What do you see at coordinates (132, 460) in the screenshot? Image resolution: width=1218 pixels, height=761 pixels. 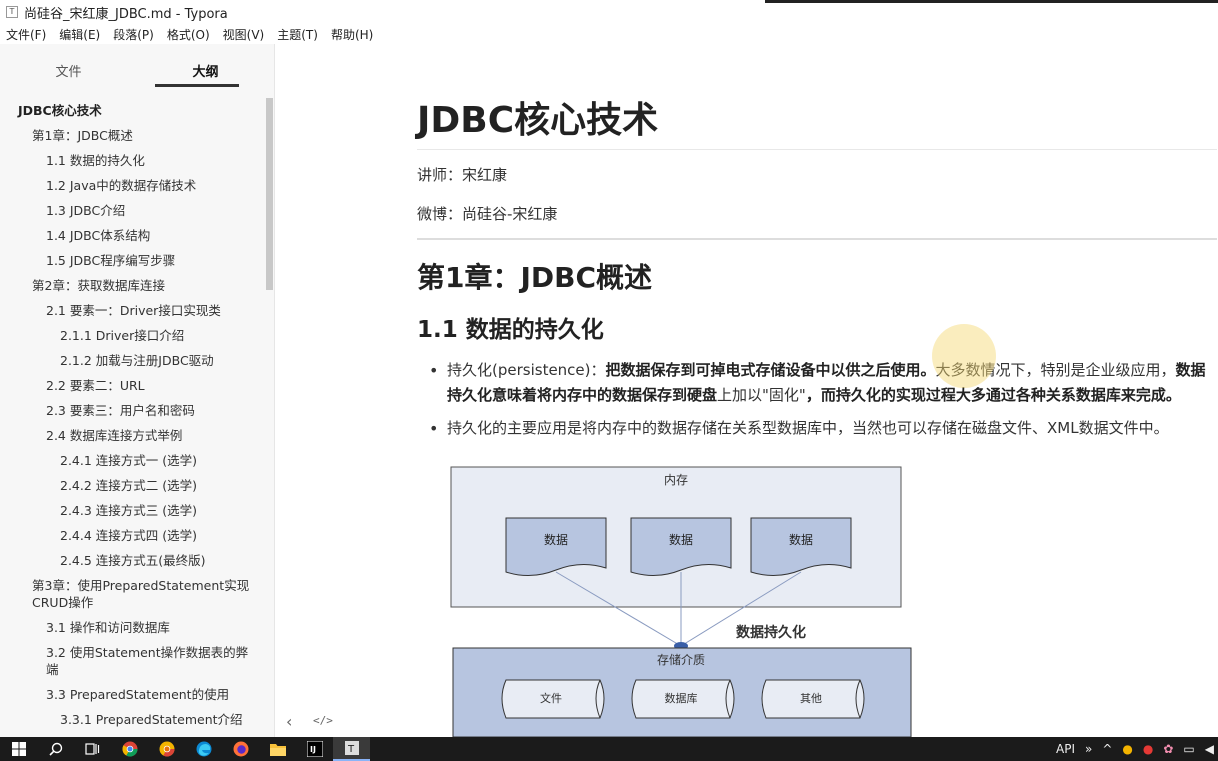 I see `outline-item: 2.4.1 连接方式一 (选学)` at bounding box center [132, 460].